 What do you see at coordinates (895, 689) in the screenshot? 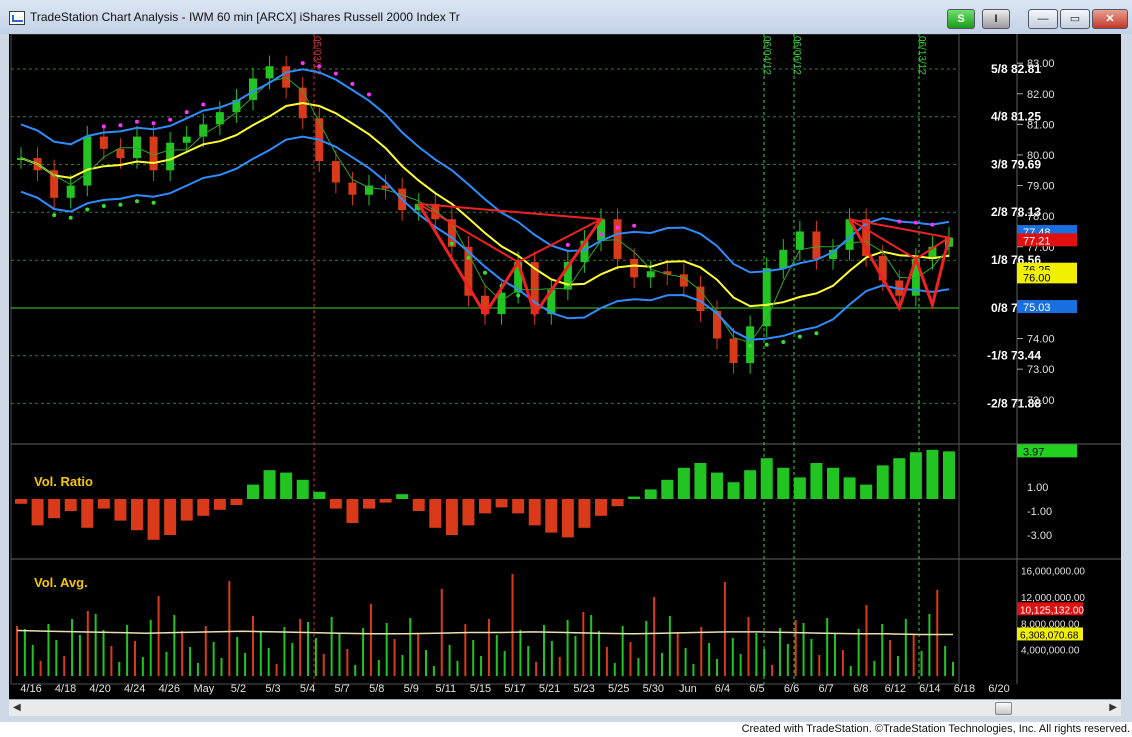
I see `x-tick-label: 6/12` at bounding box center [895, 689].